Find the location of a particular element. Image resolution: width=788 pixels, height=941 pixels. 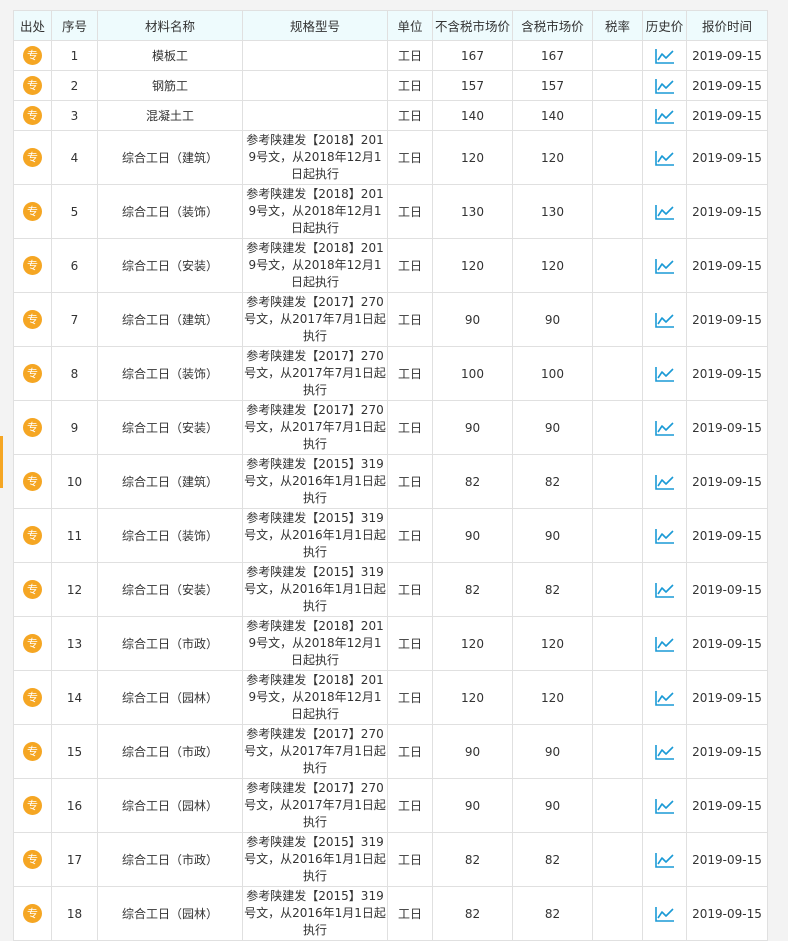

side-panel-handle is located at coordinates (1, 462).